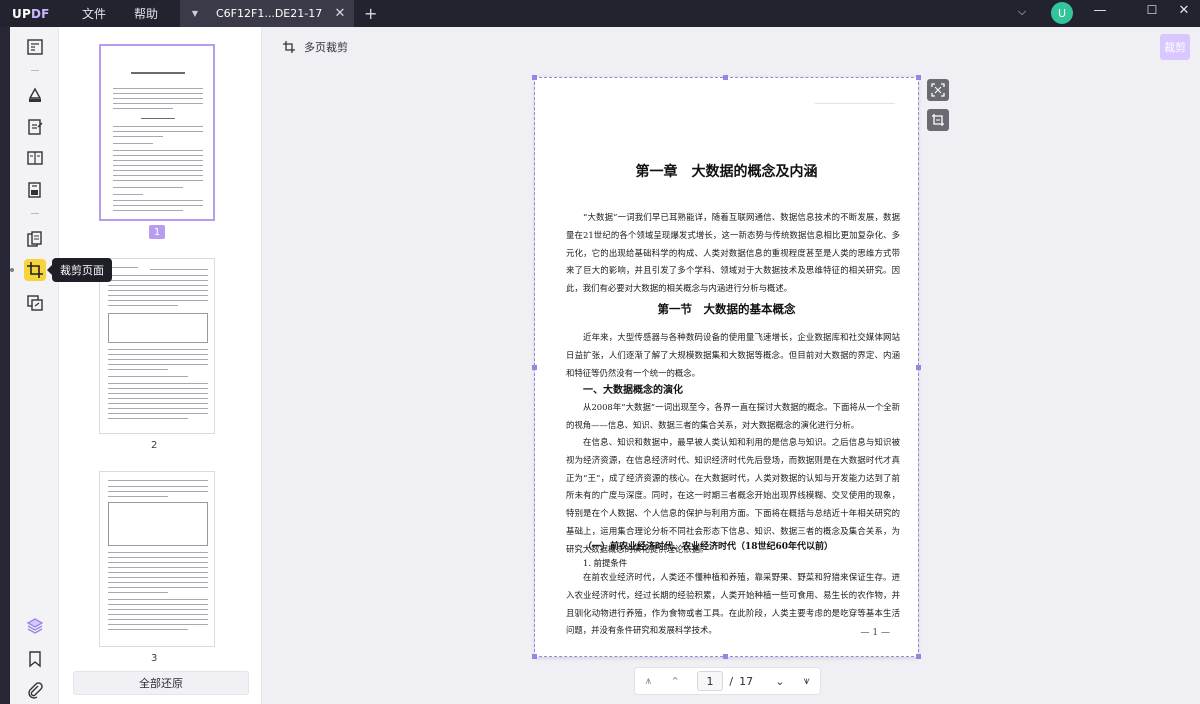 Image resolution: width=1200 pixels, height=704 pixels. What do you see at coordinates (269, 13) in the screenshot?
I see `tab-title: C6F12F1...DE21-17` at bounding box center [269, 13].